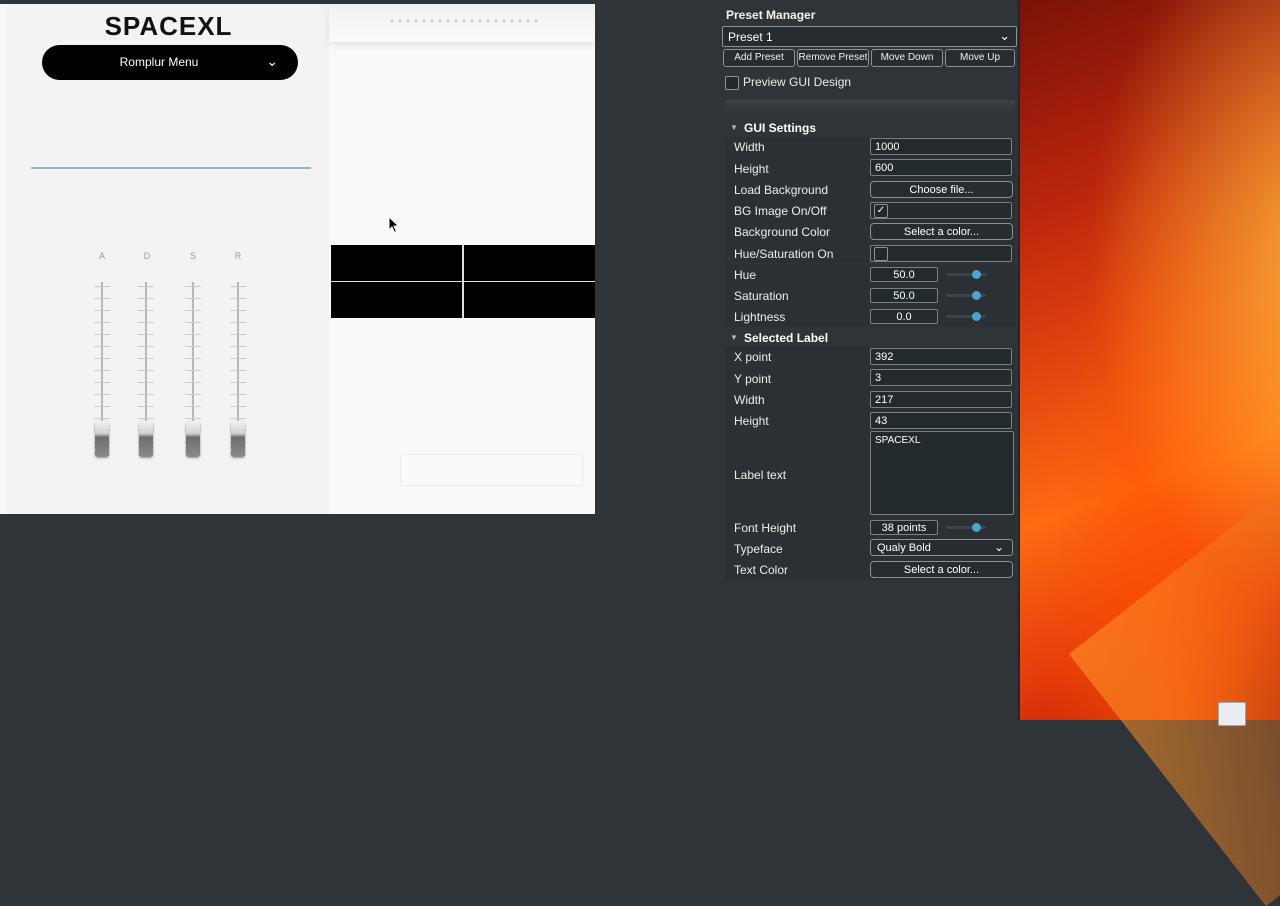 The width and height of the screenshot is (1280, 906). What do you see at coordinates (394, 225) in the screenshot?
I see `mouse-cursor-icon` at bounding box center [394, 225].